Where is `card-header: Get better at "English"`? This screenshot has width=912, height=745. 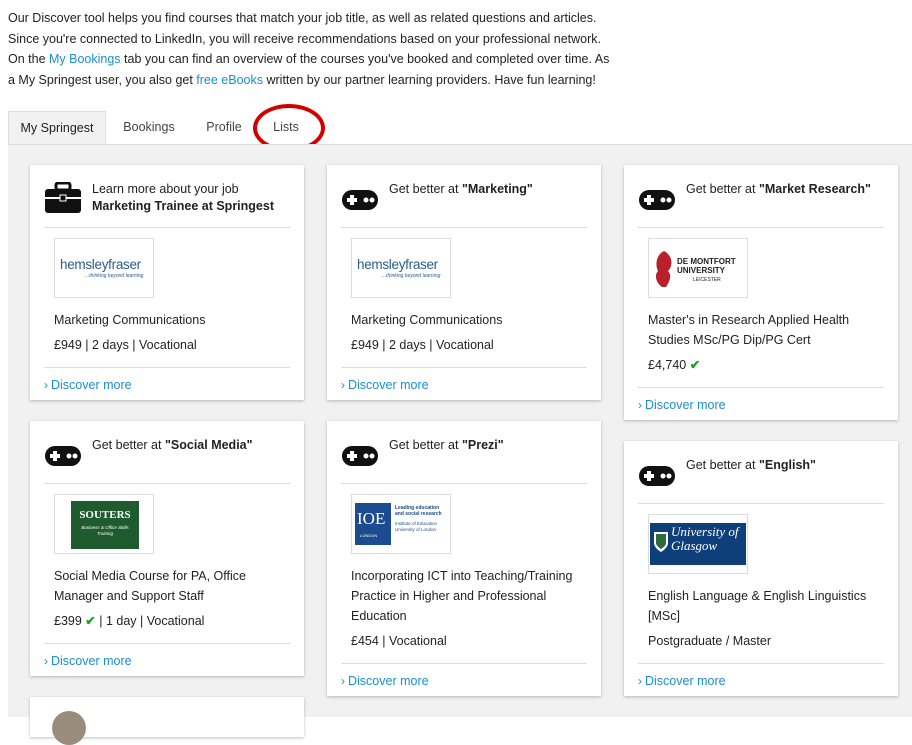 card-header: Get better at "English" is located at coordinates (761, 472).